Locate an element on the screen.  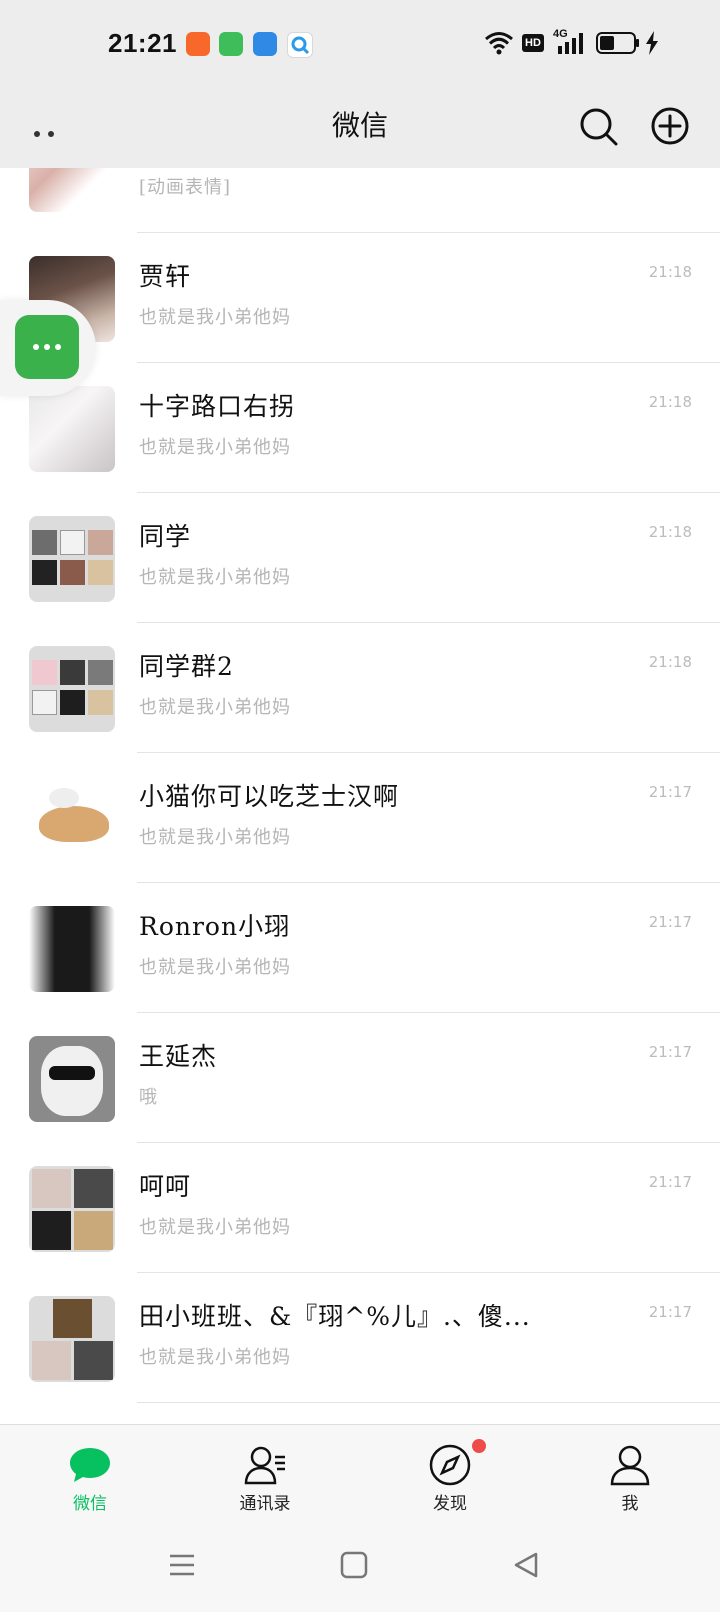
home-icon is located at coordinates (354, 1565).